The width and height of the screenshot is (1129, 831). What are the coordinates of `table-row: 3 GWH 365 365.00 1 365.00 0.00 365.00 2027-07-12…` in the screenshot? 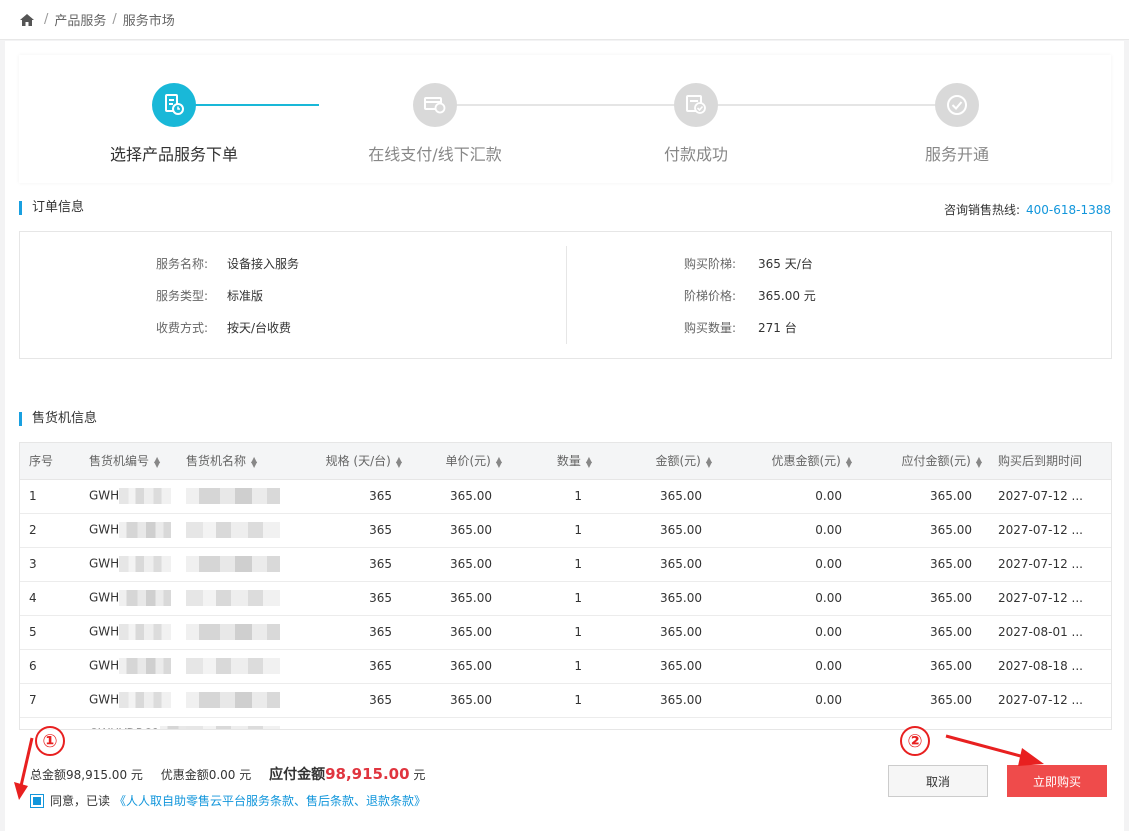 It's located at (565, 564).